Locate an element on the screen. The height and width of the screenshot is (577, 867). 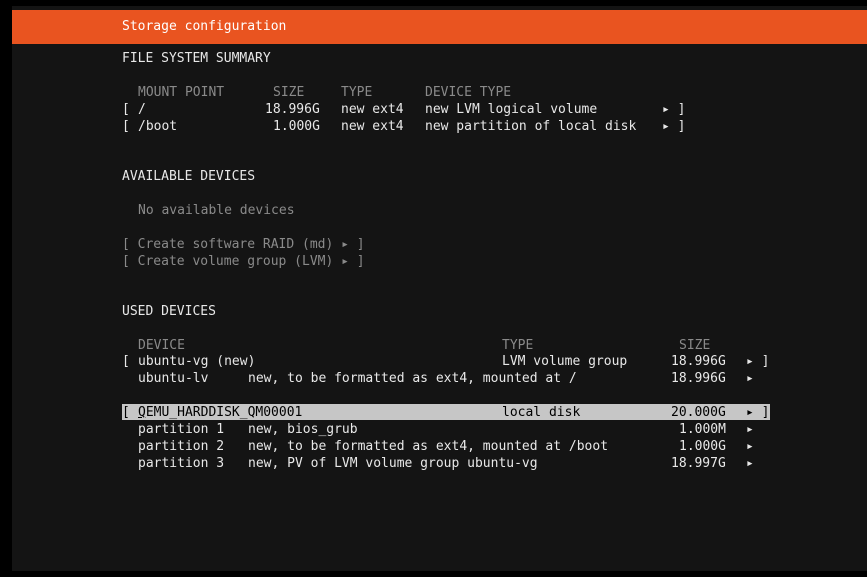
device-name-rest: EMU_HARDDISK_QM00001 is located at coordinates (224, 412).